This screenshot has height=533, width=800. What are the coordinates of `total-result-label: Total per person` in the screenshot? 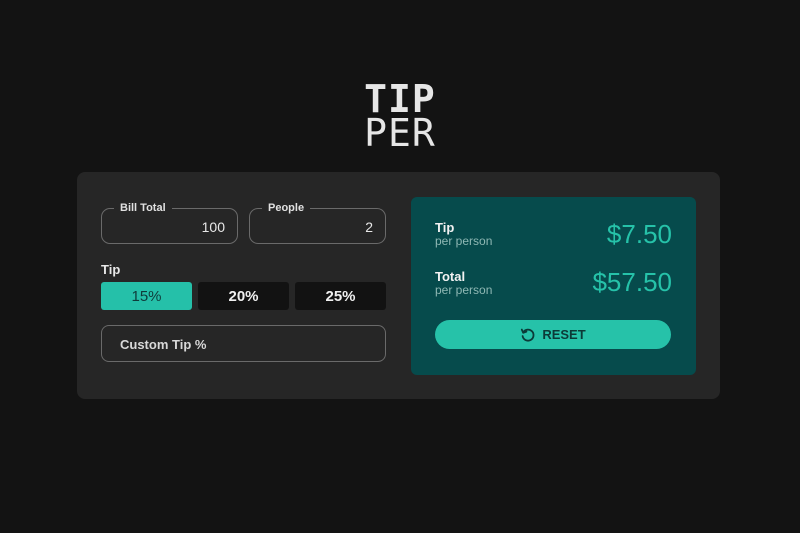 It's located at (463, 283).